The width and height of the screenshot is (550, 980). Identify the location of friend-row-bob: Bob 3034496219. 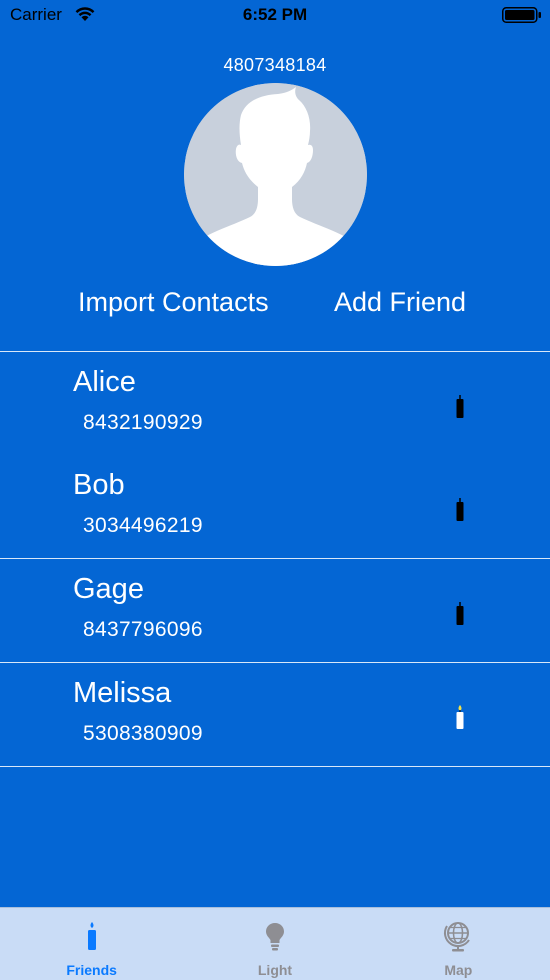
(275, 506).